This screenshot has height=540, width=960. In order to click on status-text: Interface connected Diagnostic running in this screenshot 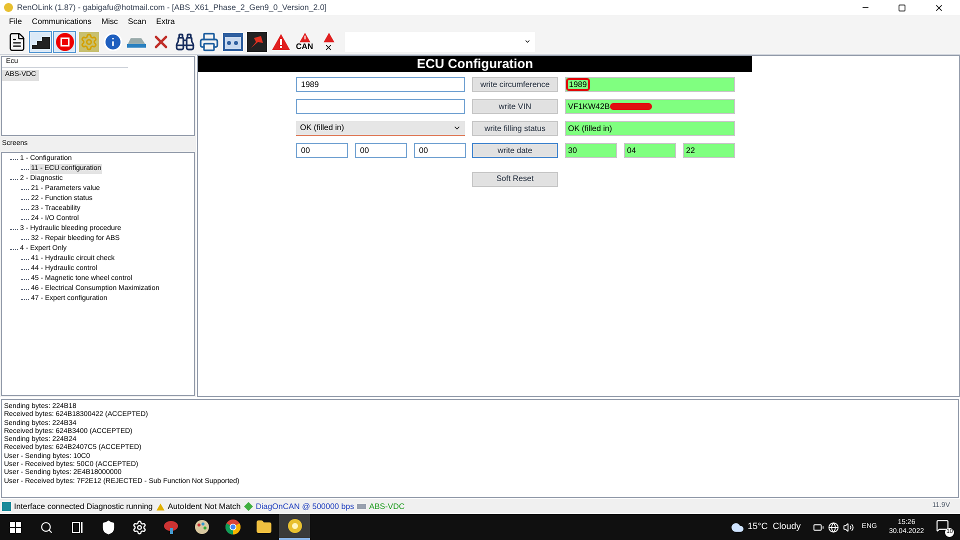, I will do `click(83, 506)`.